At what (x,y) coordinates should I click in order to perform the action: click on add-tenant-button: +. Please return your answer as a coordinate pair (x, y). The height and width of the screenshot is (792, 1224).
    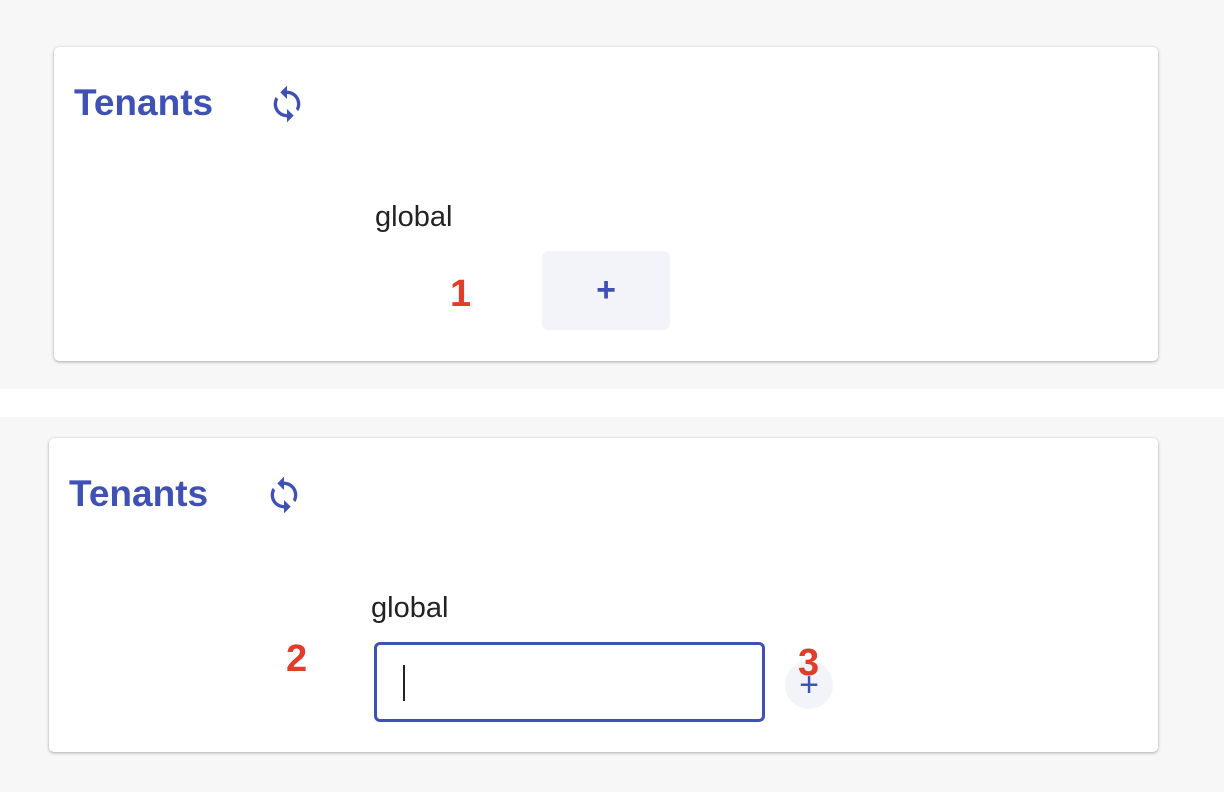
    Looking at the image, I should click on (606, 290).